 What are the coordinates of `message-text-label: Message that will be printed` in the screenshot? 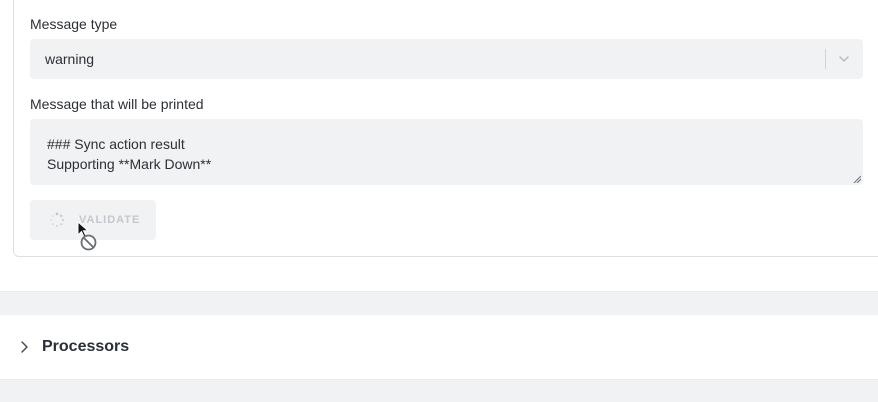 It's located at (117, 104).